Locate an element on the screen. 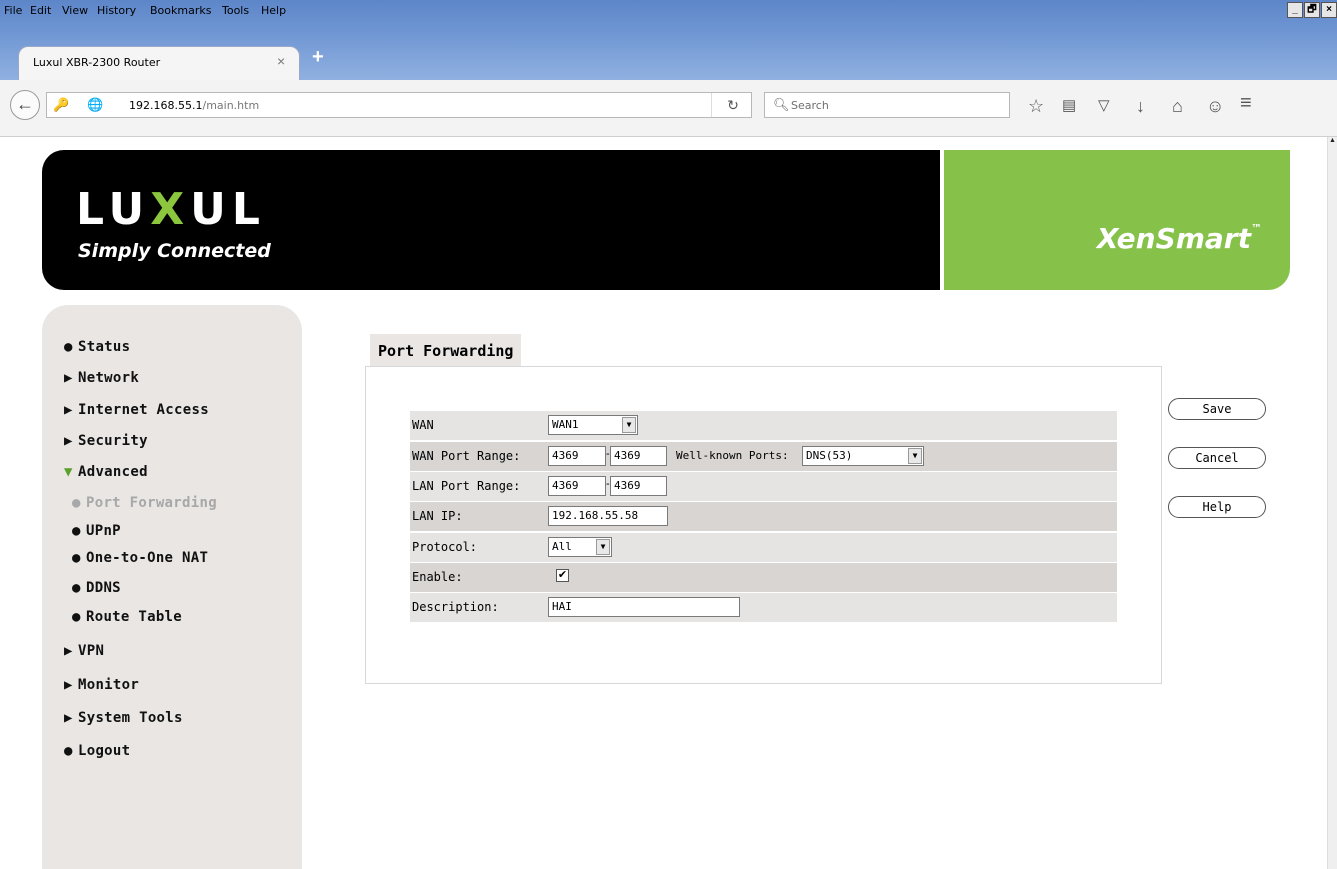 The image size is (1337, 869). form-row-lan-port-range: LAN Port Range: 4369 - 4369 is located at coordinates (763, 486).